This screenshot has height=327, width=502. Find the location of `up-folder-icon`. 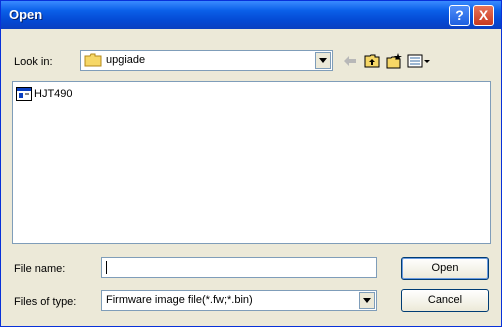

up-folder-icon is located at coordinates (372, 61).